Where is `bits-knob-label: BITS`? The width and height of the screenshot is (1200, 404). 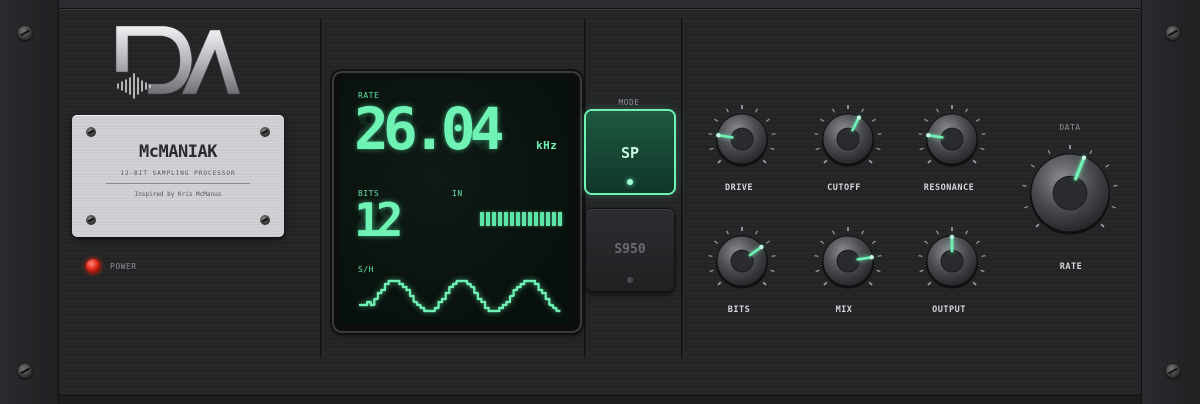
bits-knob-label: BITS is located at coordinates (739, 310).